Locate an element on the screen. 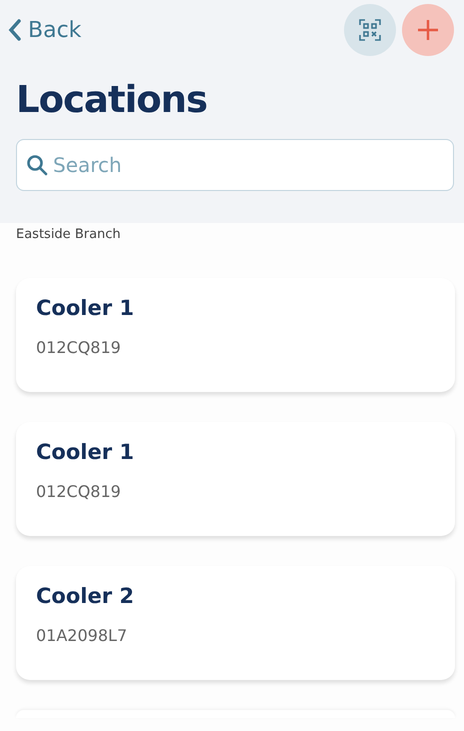  chevron-left-icon is located at coordinates (15, 30).